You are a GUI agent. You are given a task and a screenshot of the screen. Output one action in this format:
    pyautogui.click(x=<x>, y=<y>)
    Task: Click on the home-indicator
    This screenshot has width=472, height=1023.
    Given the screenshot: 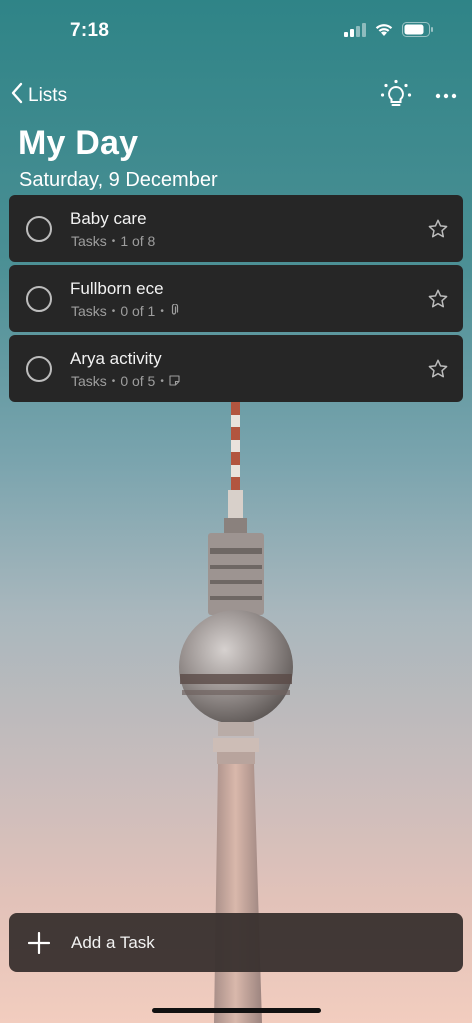 What is the action you would take?
    pyautogui.click(x=236, y=1010)
    